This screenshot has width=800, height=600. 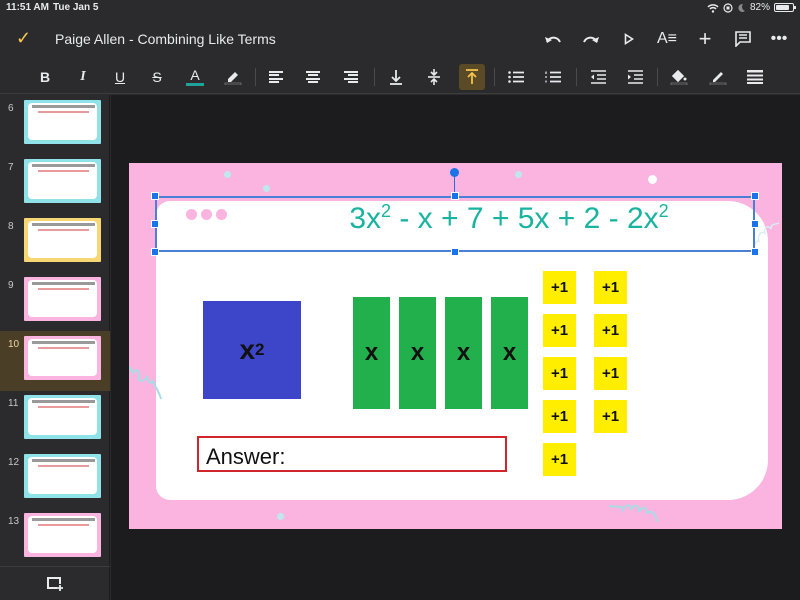 I want to click on slide-thumbnail-6: 6, so click(x=55, y=125).